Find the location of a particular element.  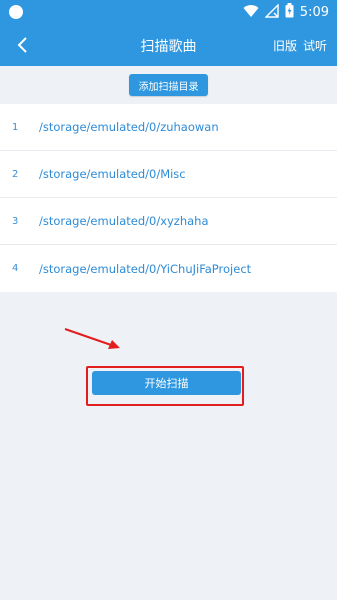

no-signal-icon is located at coordinates (271, 12).